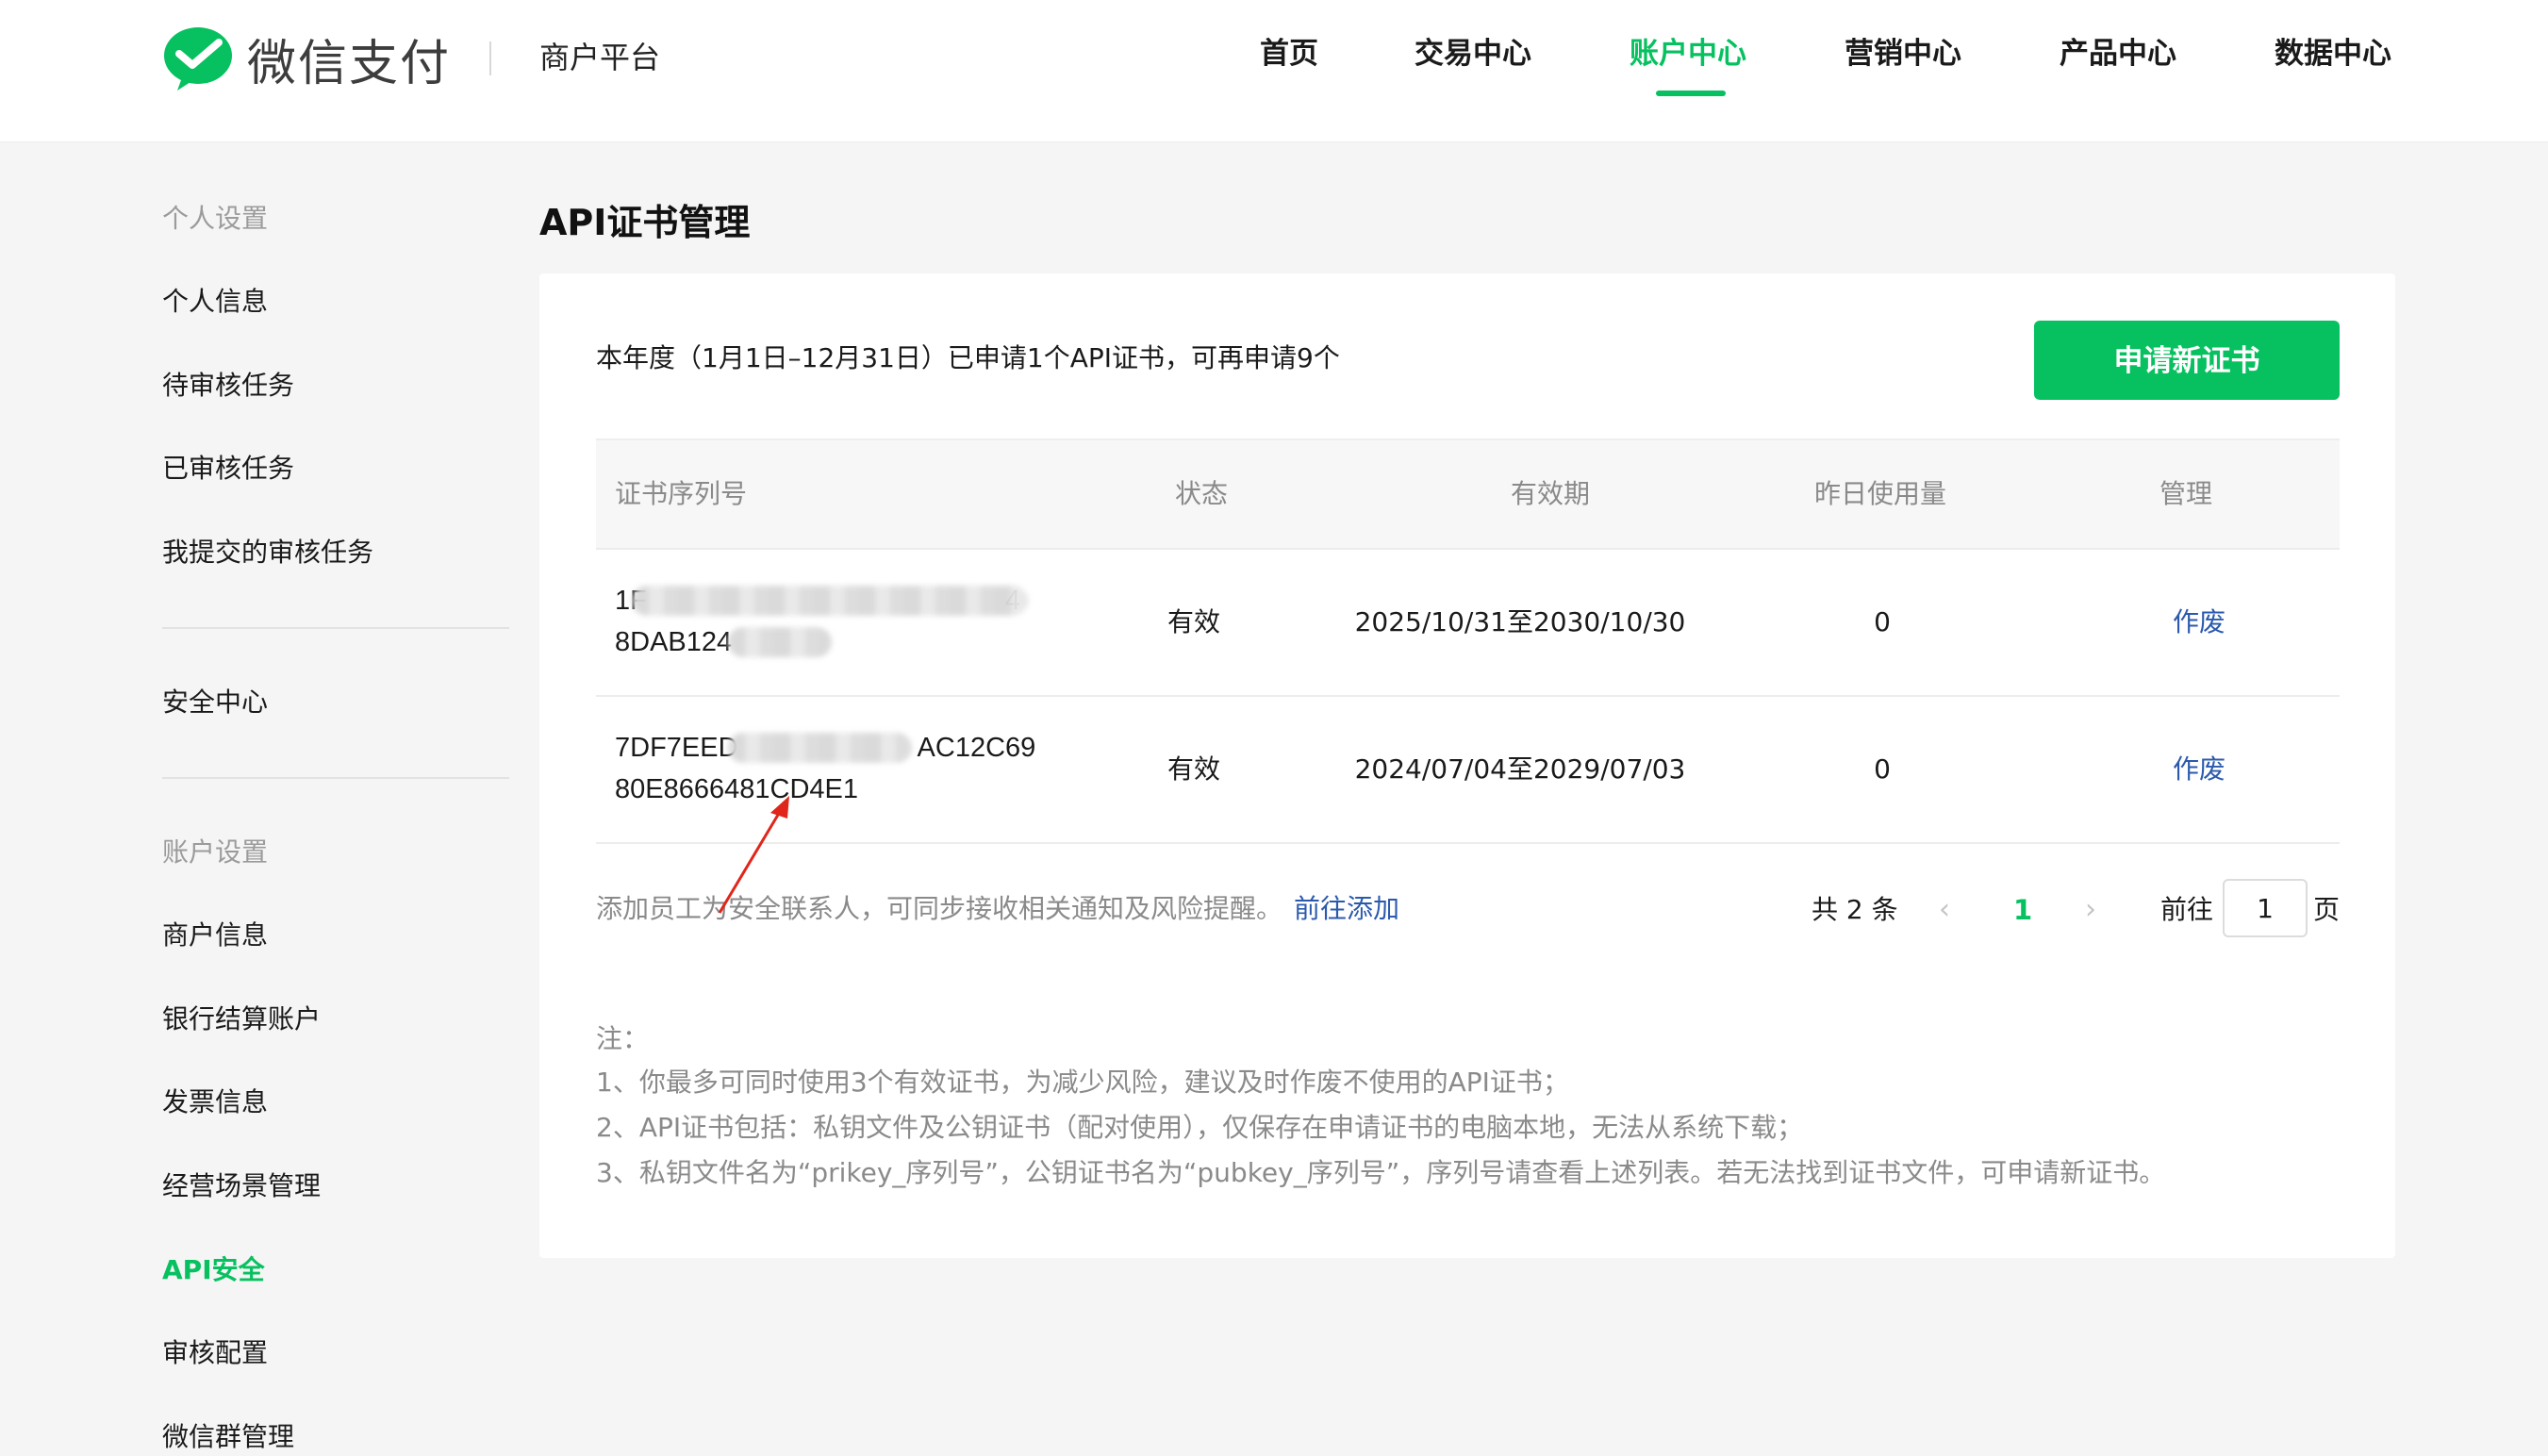 The height and width of the screenshot is (1456, 2548). I want to click on sidebar-item-personal-info: 个人信息, so click(215, 302).